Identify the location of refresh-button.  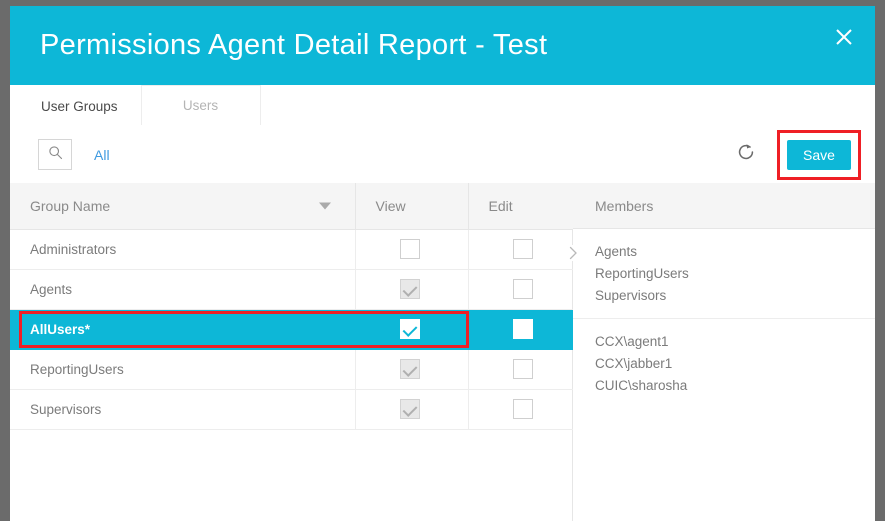
(746, 155).